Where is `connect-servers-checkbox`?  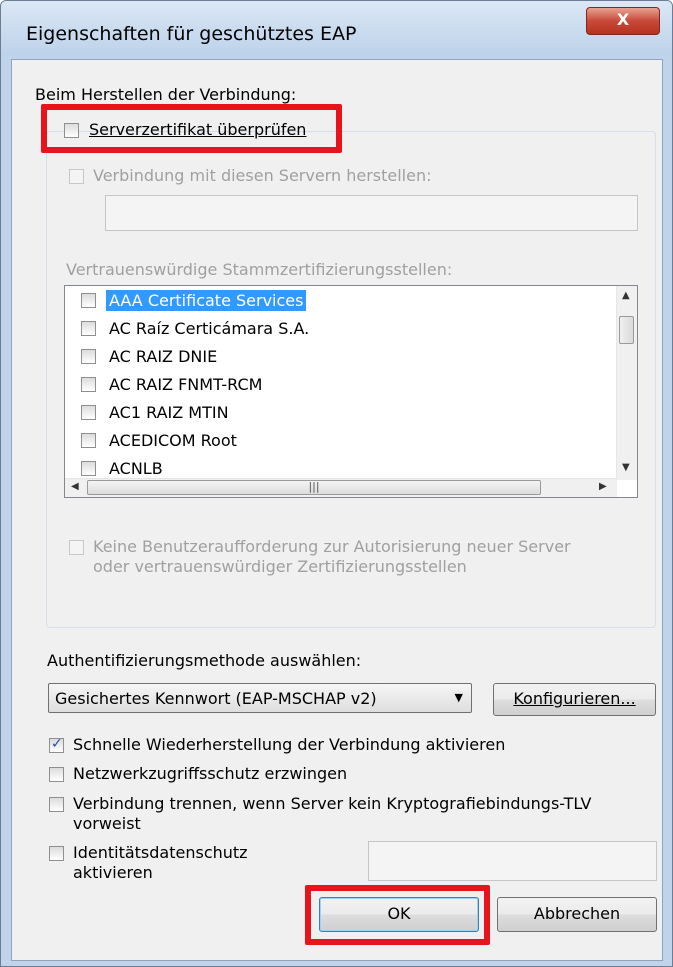
connect-servers-checkbox is located at coordinates (76, 176).